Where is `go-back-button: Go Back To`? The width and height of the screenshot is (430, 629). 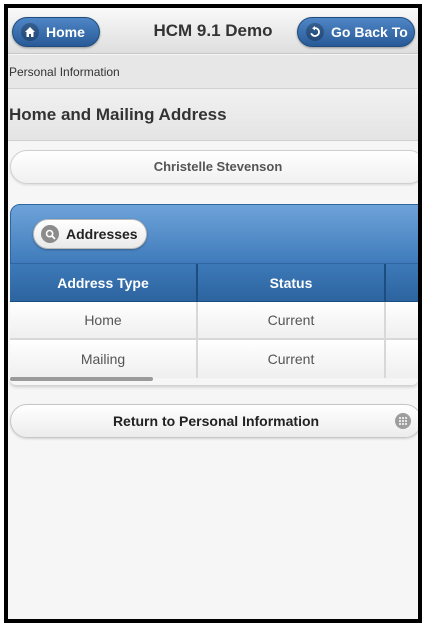 go-back-button: Go Back To is located at coordinates (356, 32).